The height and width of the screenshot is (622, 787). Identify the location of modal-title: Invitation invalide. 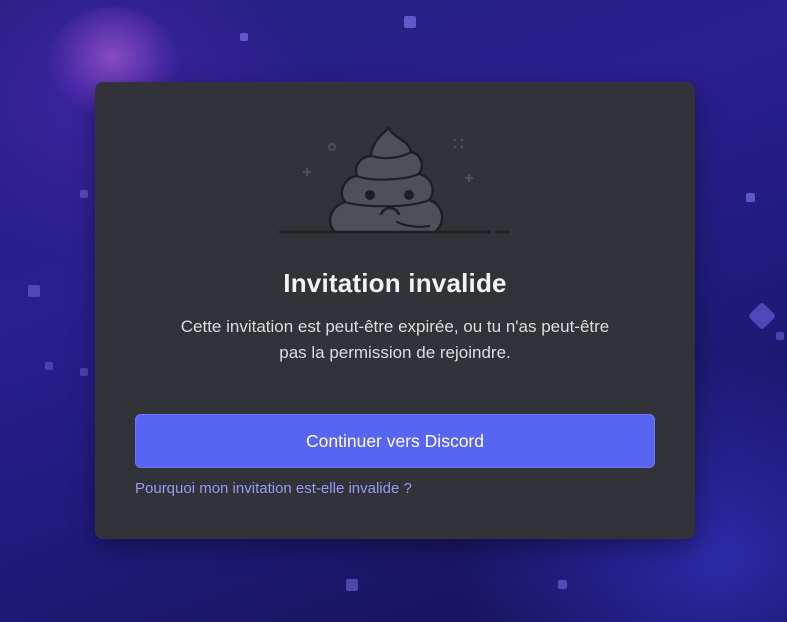
(395, 283).